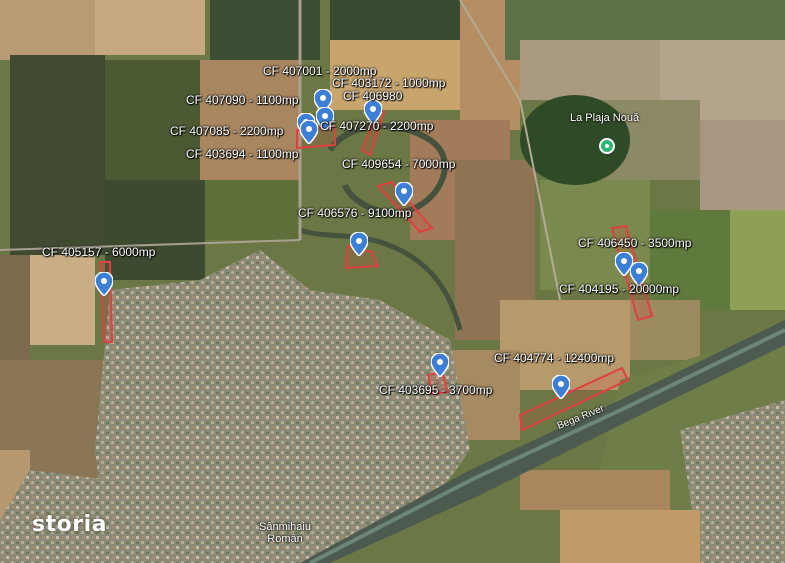 Image resolution: width=785 pixels, height=563 pixels. I want to click on poi-label: La Plaja Nouă, so click(605, 118).